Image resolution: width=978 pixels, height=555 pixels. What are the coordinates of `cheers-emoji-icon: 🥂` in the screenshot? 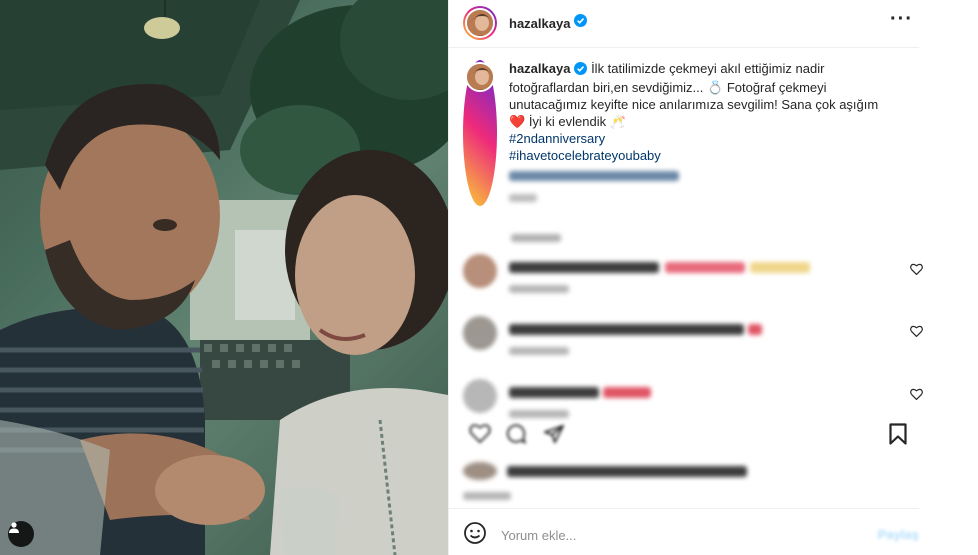 It's located at (617, 121).